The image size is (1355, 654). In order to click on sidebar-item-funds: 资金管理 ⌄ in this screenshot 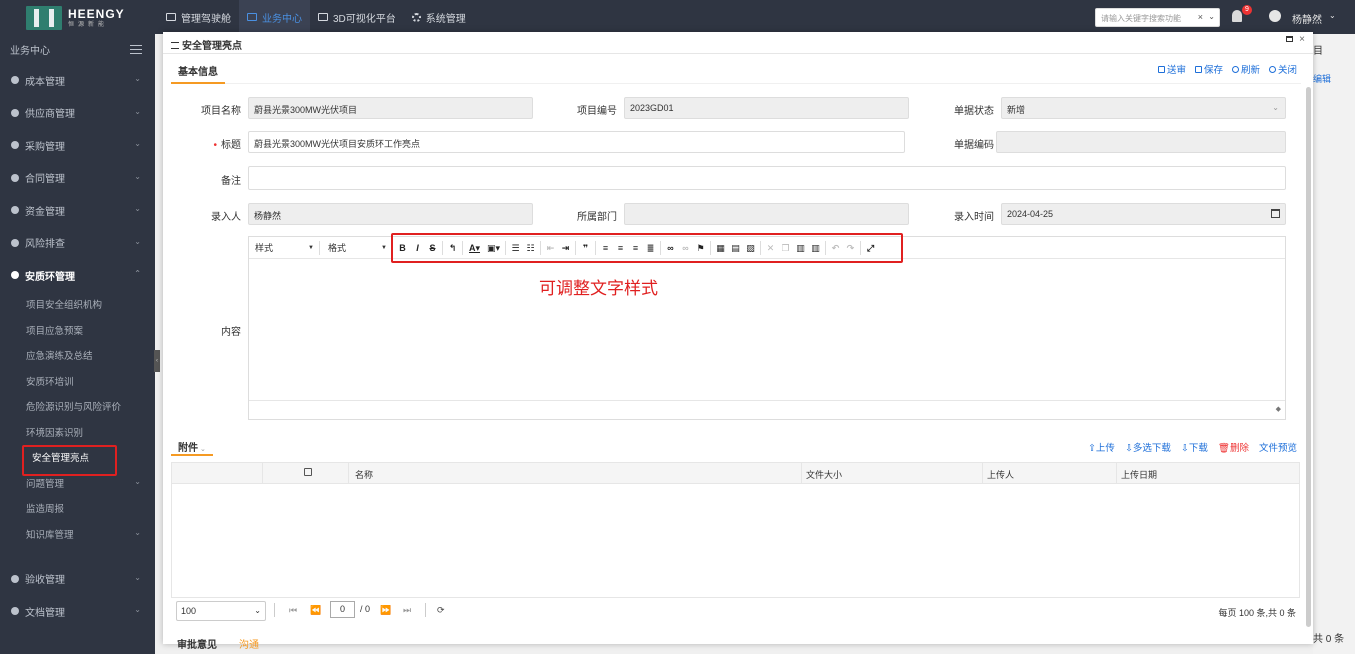, I will do `click(77, 210)`.